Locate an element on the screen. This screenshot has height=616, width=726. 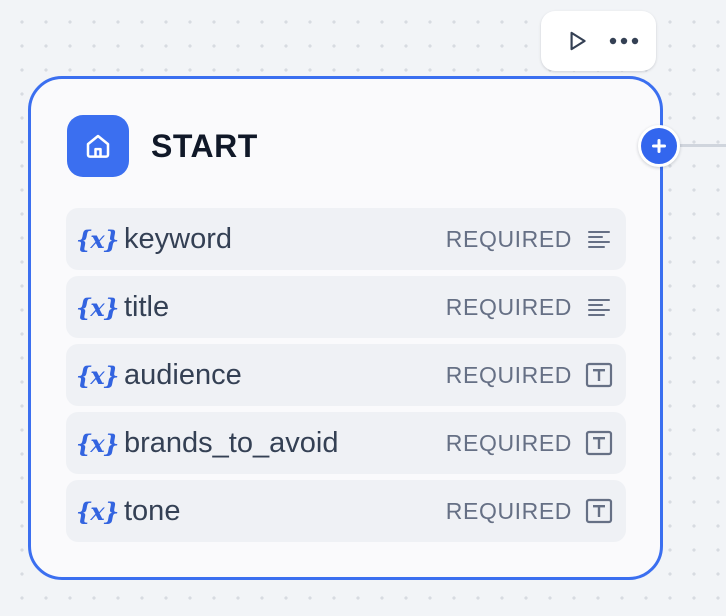
more-horizontal-icon is located at coordinates (624, 41).